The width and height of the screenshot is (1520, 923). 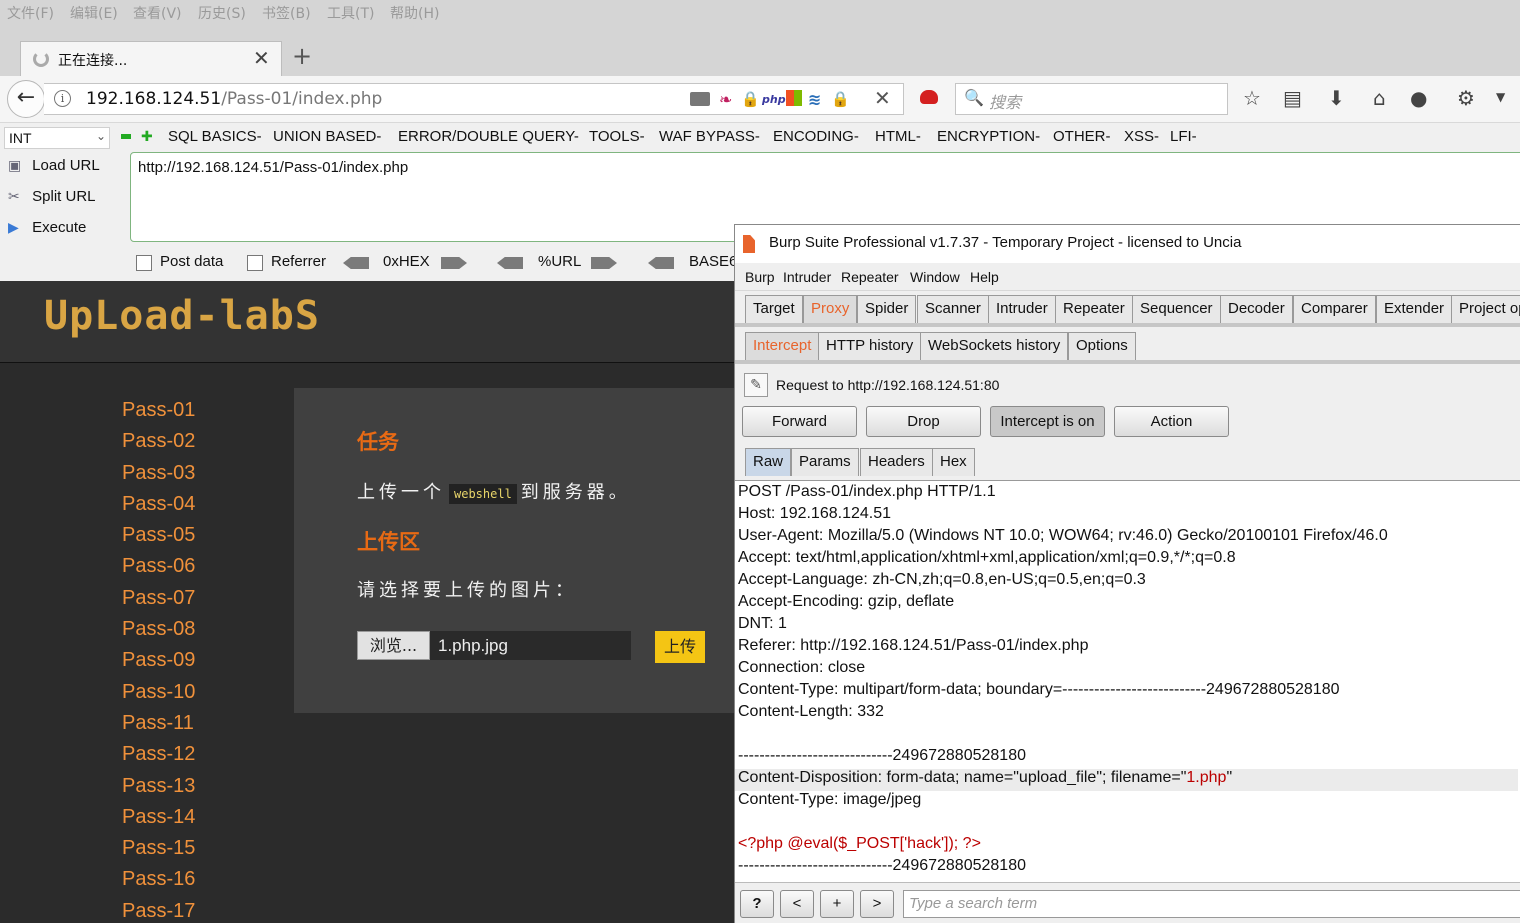 What do you see at coordinates (1466, 98) in the screenshot?
I see `settings-icon: ⚙` at bounding box center [1466, 98].